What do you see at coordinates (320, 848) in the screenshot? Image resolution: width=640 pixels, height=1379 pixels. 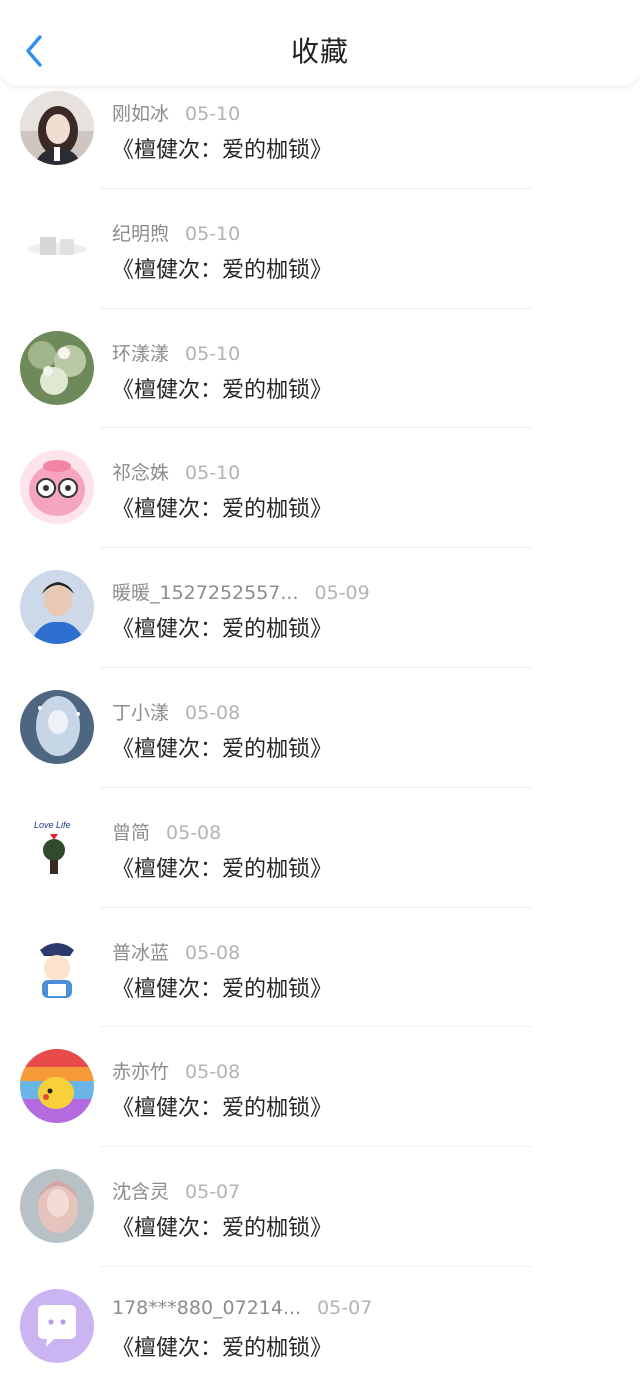 I see `favorite-item: Love Life 曾简 05-08 《檀健次：爱的枷锁》` at bounding box center [320, 848].